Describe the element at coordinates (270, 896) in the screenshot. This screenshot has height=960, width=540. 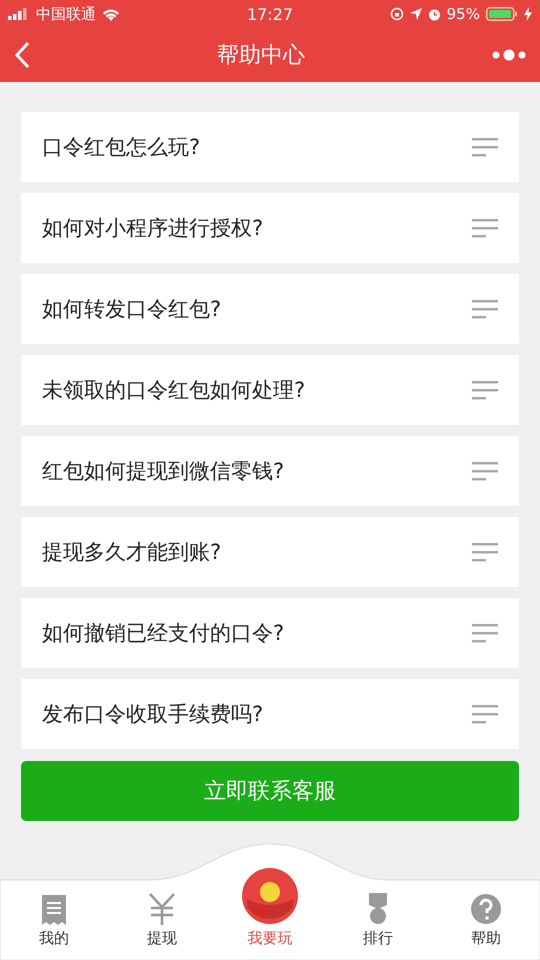
I see `envelope-icon` at that location.